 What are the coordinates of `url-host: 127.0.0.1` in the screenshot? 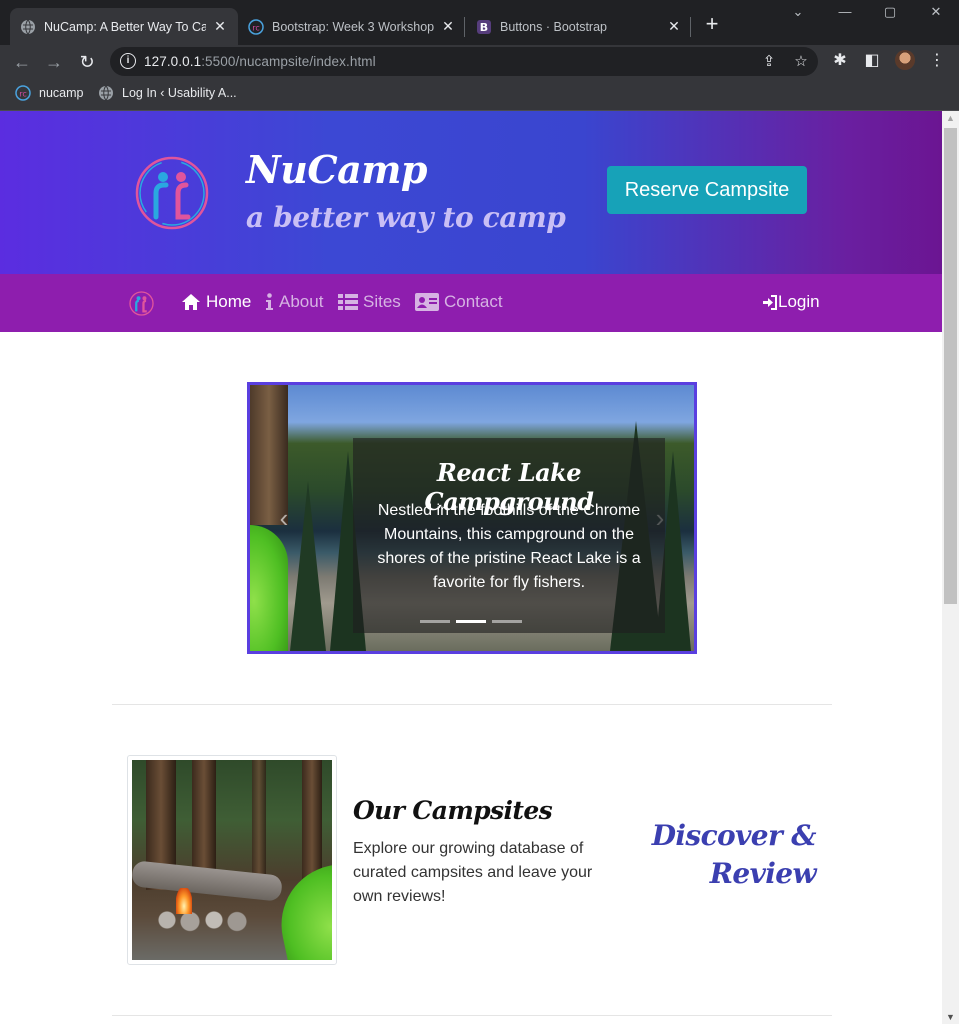 It's located at (173, 61).